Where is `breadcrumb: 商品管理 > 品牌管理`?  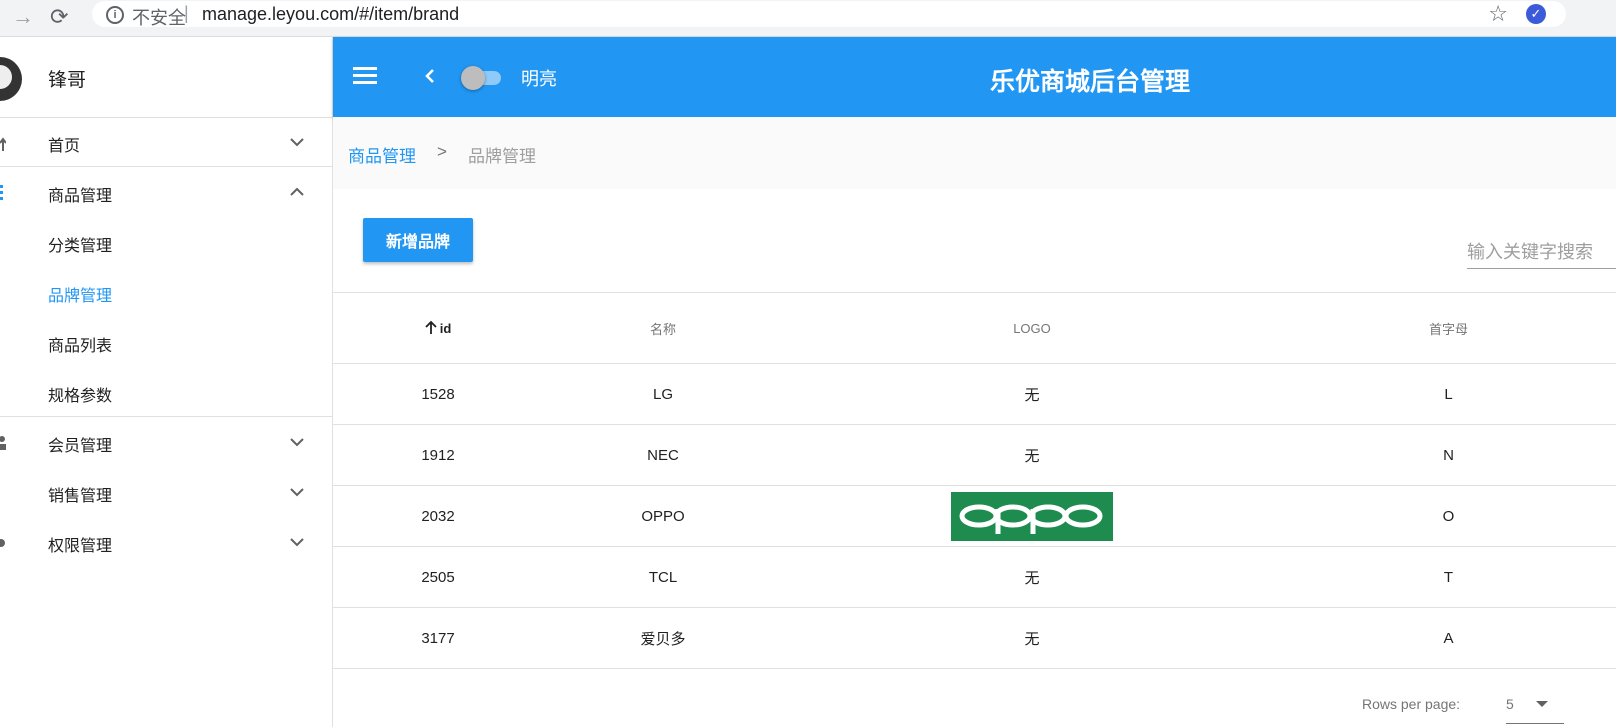
breadcrumb: 商品管理 > 品牌管理 is located at coordinates (974, 153).